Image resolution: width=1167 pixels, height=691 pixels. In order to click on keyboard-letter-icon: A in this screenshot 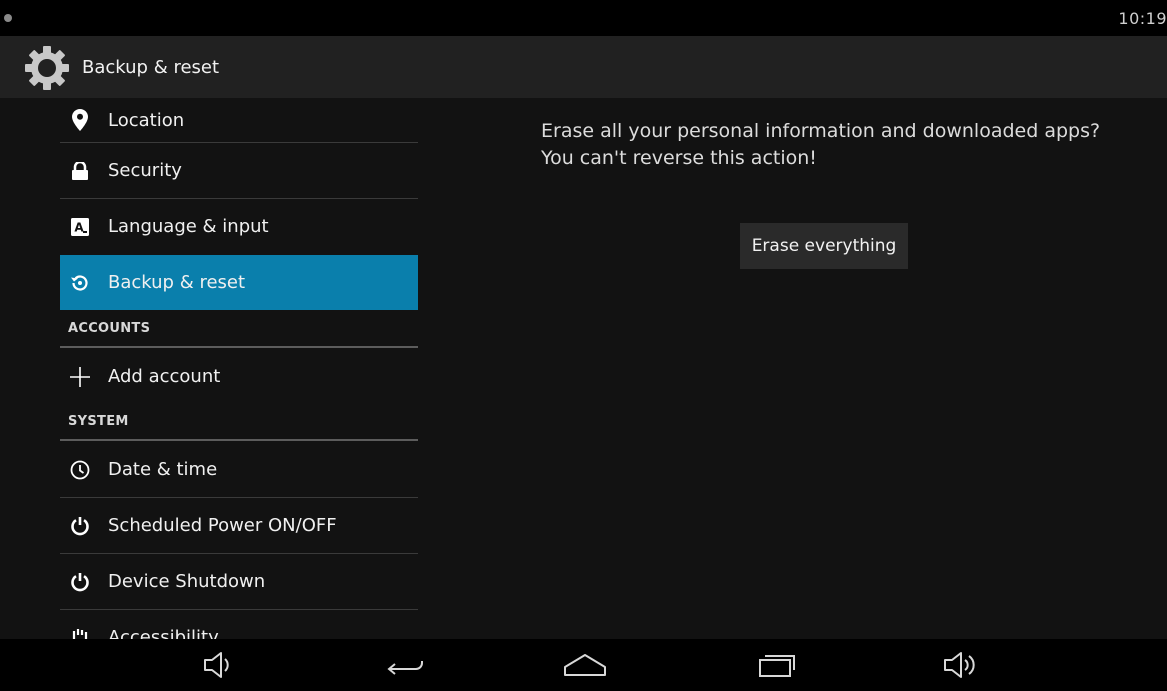, I will do `click(80, 227)`.